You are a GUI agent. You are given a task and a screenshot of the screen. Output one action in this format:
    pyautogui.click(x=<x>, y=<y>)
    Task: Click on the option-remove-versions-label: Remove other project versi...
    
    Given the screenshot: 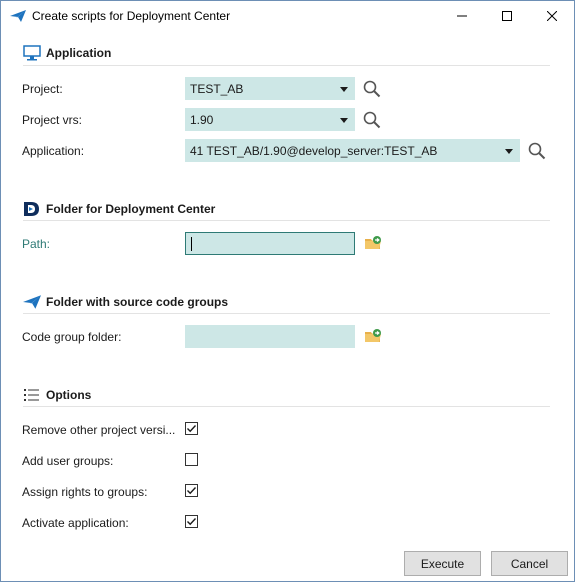 What is the action you would take?
    pyautogui.click(x=99, y=430)
    